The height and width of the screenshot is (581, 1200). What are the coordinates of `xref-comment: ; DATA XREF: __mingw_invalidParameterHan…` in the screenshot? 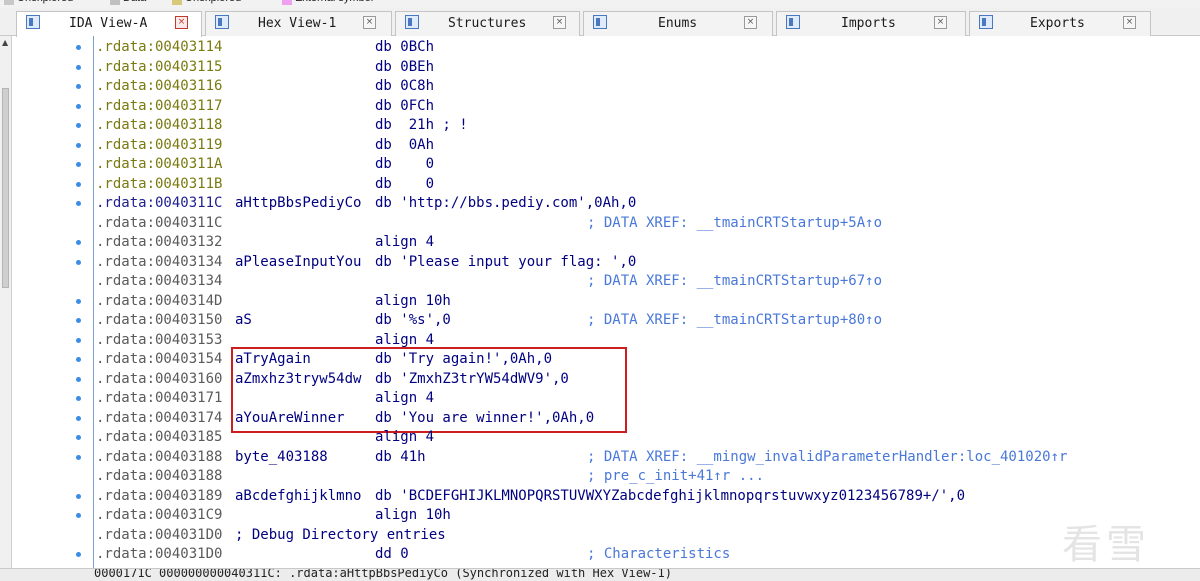 It's located at (827, 458).